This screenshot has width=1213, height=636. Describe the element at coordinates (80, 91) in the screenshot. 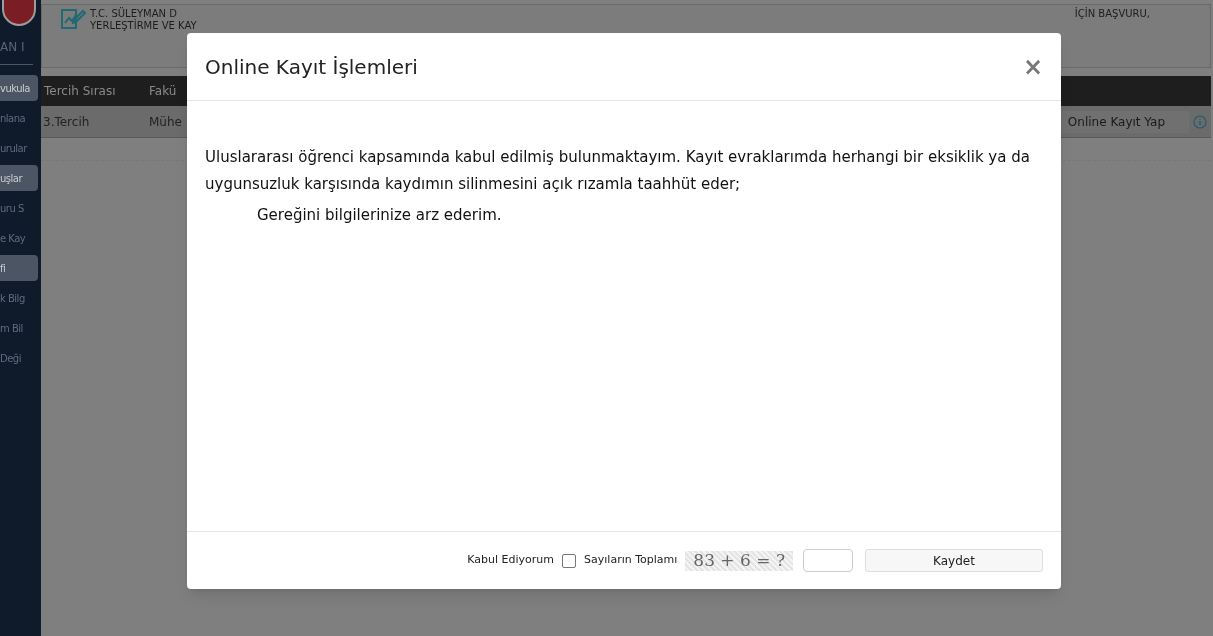

I see `column-header: Tercih Sırası` at that location.